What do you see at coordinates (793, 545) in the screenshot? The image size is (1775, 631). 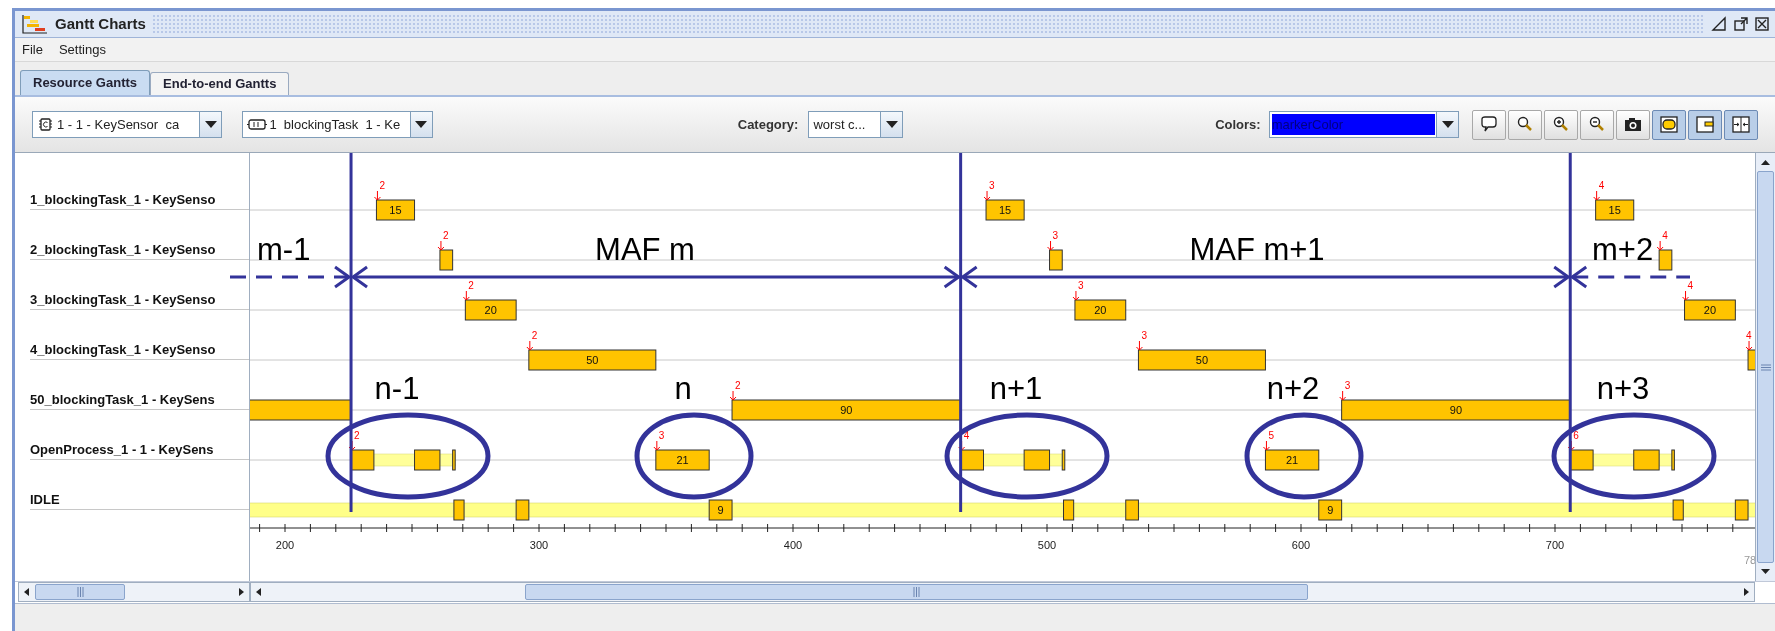 I see `axis-label: 400` at bounding box center [793, 545].